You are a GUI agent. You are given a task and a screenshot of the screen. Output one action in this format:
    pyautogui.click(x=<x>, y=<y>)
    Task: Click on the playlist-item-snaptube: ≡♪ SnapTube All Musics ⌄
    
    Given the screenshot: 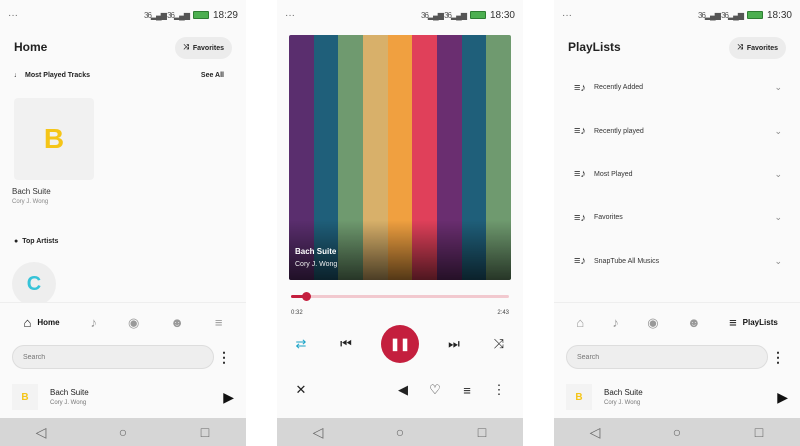 What is the action you would take?
    pyautogui.click(x=677, y=261)
    